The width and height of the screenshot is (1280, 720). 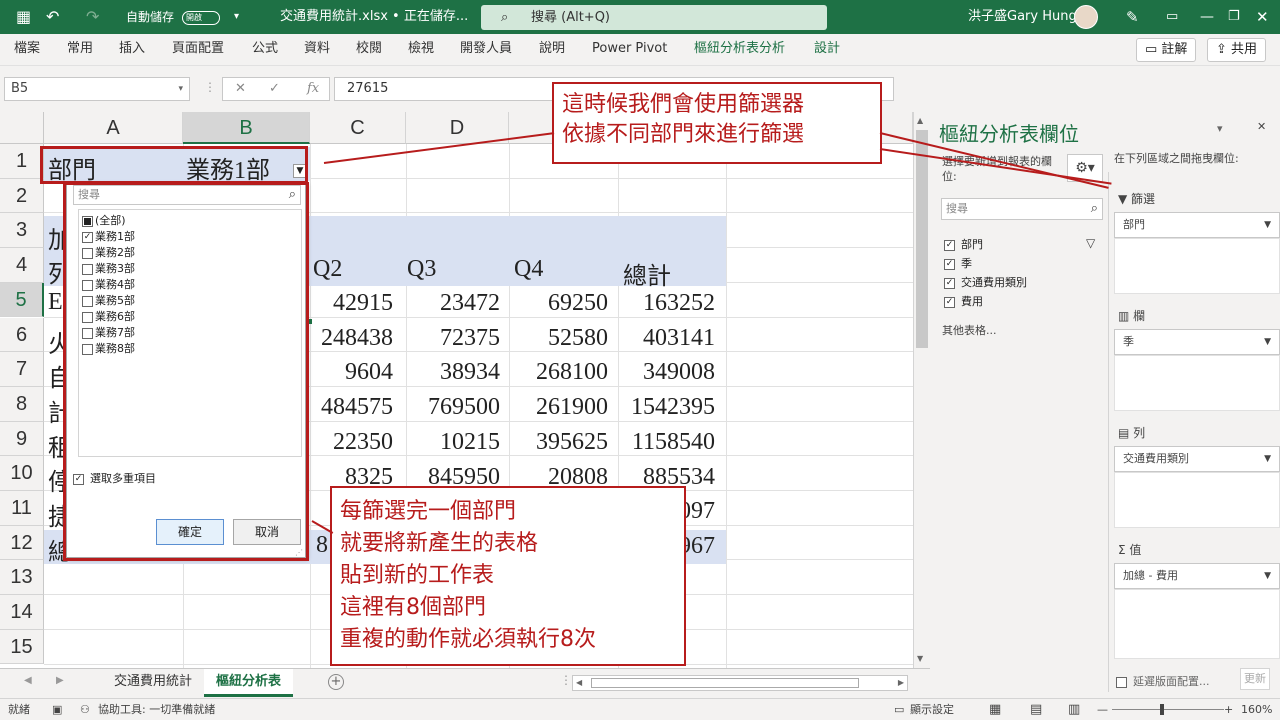 What do you see at coordinates (52, 17) in the screenshot?
I see `undo-icon: ↶` at bounding box center [52, 17].